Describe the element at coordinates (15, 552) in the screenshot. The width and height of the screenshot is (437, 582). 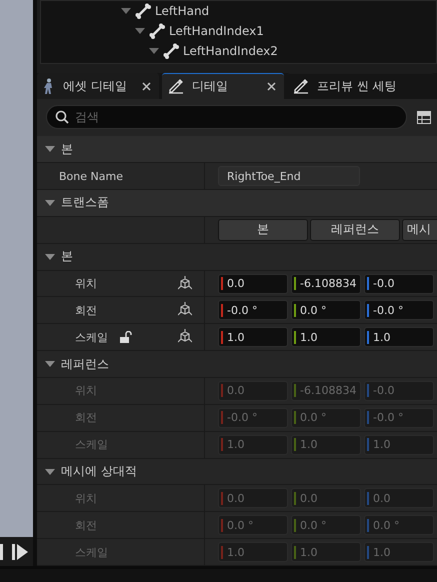
I see `play-icon` at that location.